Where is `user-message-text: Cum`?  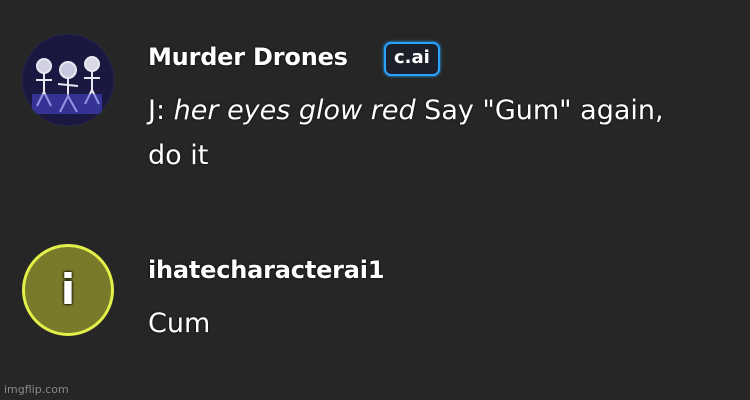
user-message-text: Cum is located at coordinates (179, 323).